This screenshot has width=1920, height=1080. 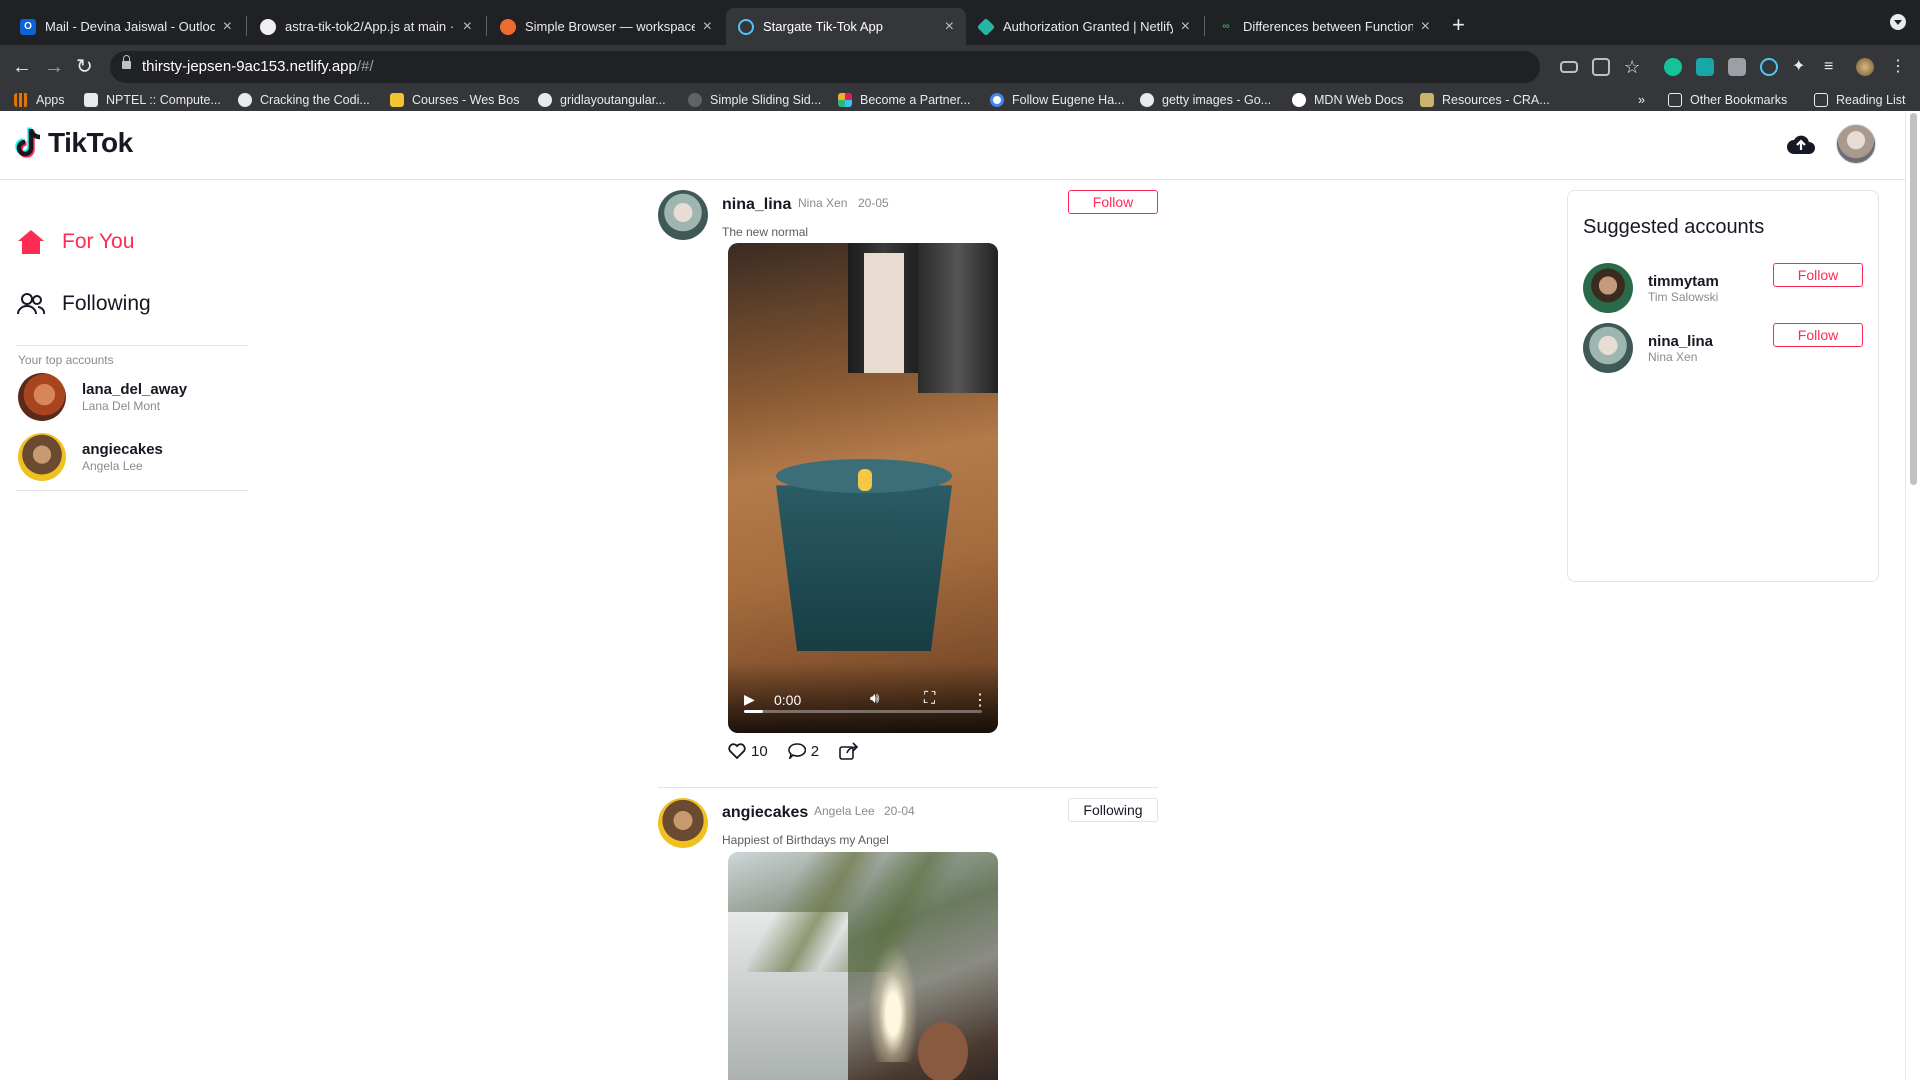 I want to click on sidebar-item-for-you: For You, so click(x=133, y=242).